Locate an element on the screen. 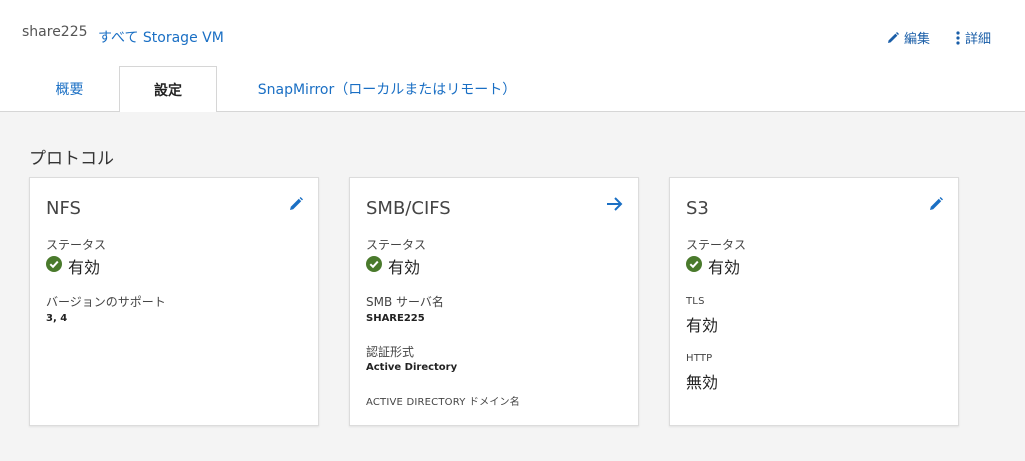 This screenshot has height=461, width=1025. nfs-status-value: 有効 is located at coordinates (84, 267).